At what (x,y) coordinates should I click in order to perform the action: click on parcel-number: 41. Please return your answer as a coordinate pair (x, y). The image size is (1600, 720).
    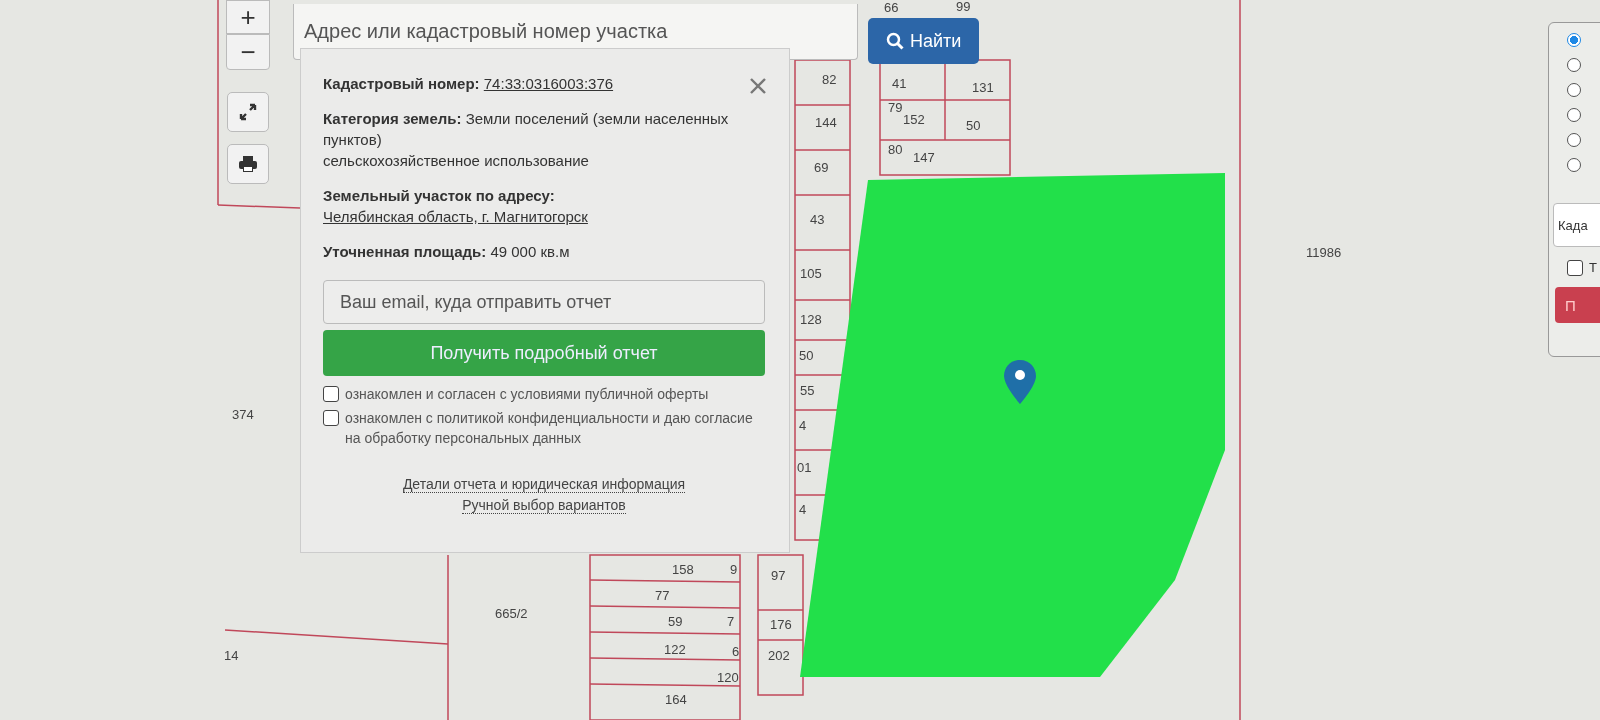
    Looking at the image, I should click on (899, 84).